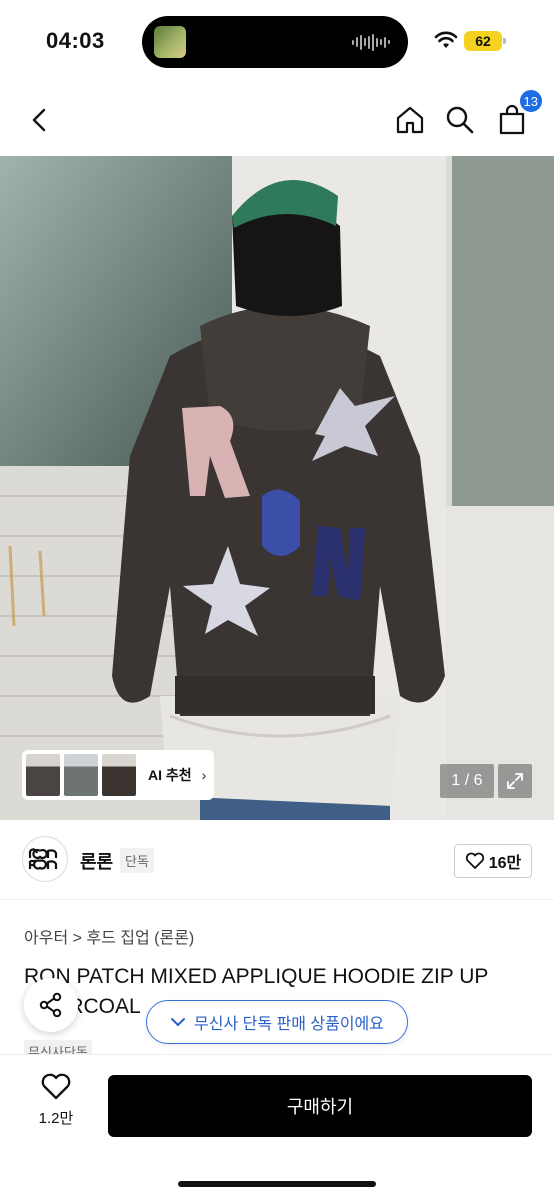 This screenshot has width=554, height=1200. I want to click on expand-button, so click(515, 781).